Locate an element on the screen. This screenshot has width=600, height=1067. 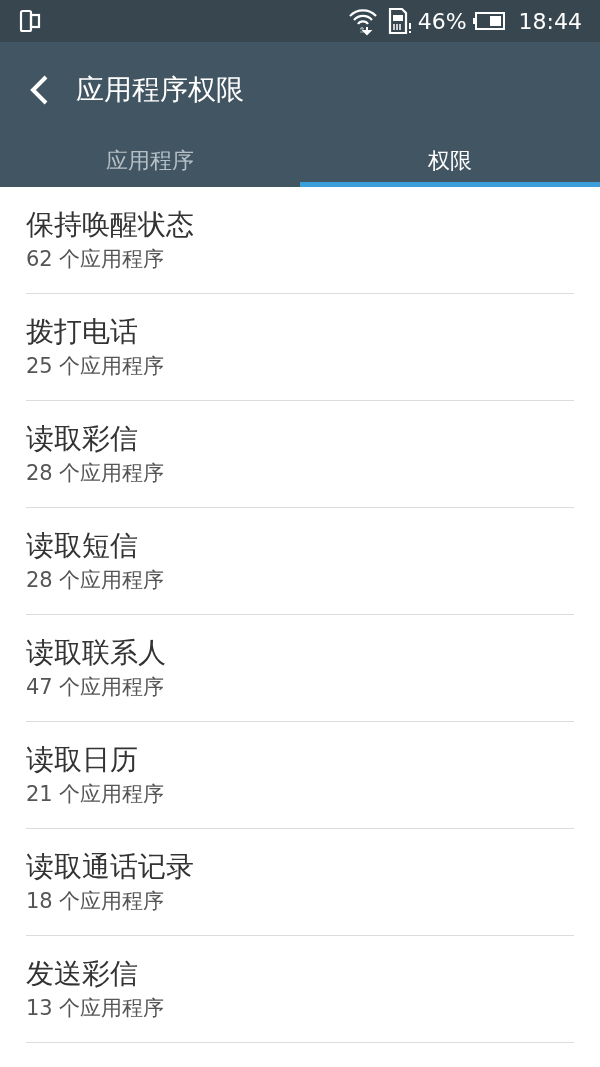
permission-name: 读取日历 is located at coordinates (300, 760).